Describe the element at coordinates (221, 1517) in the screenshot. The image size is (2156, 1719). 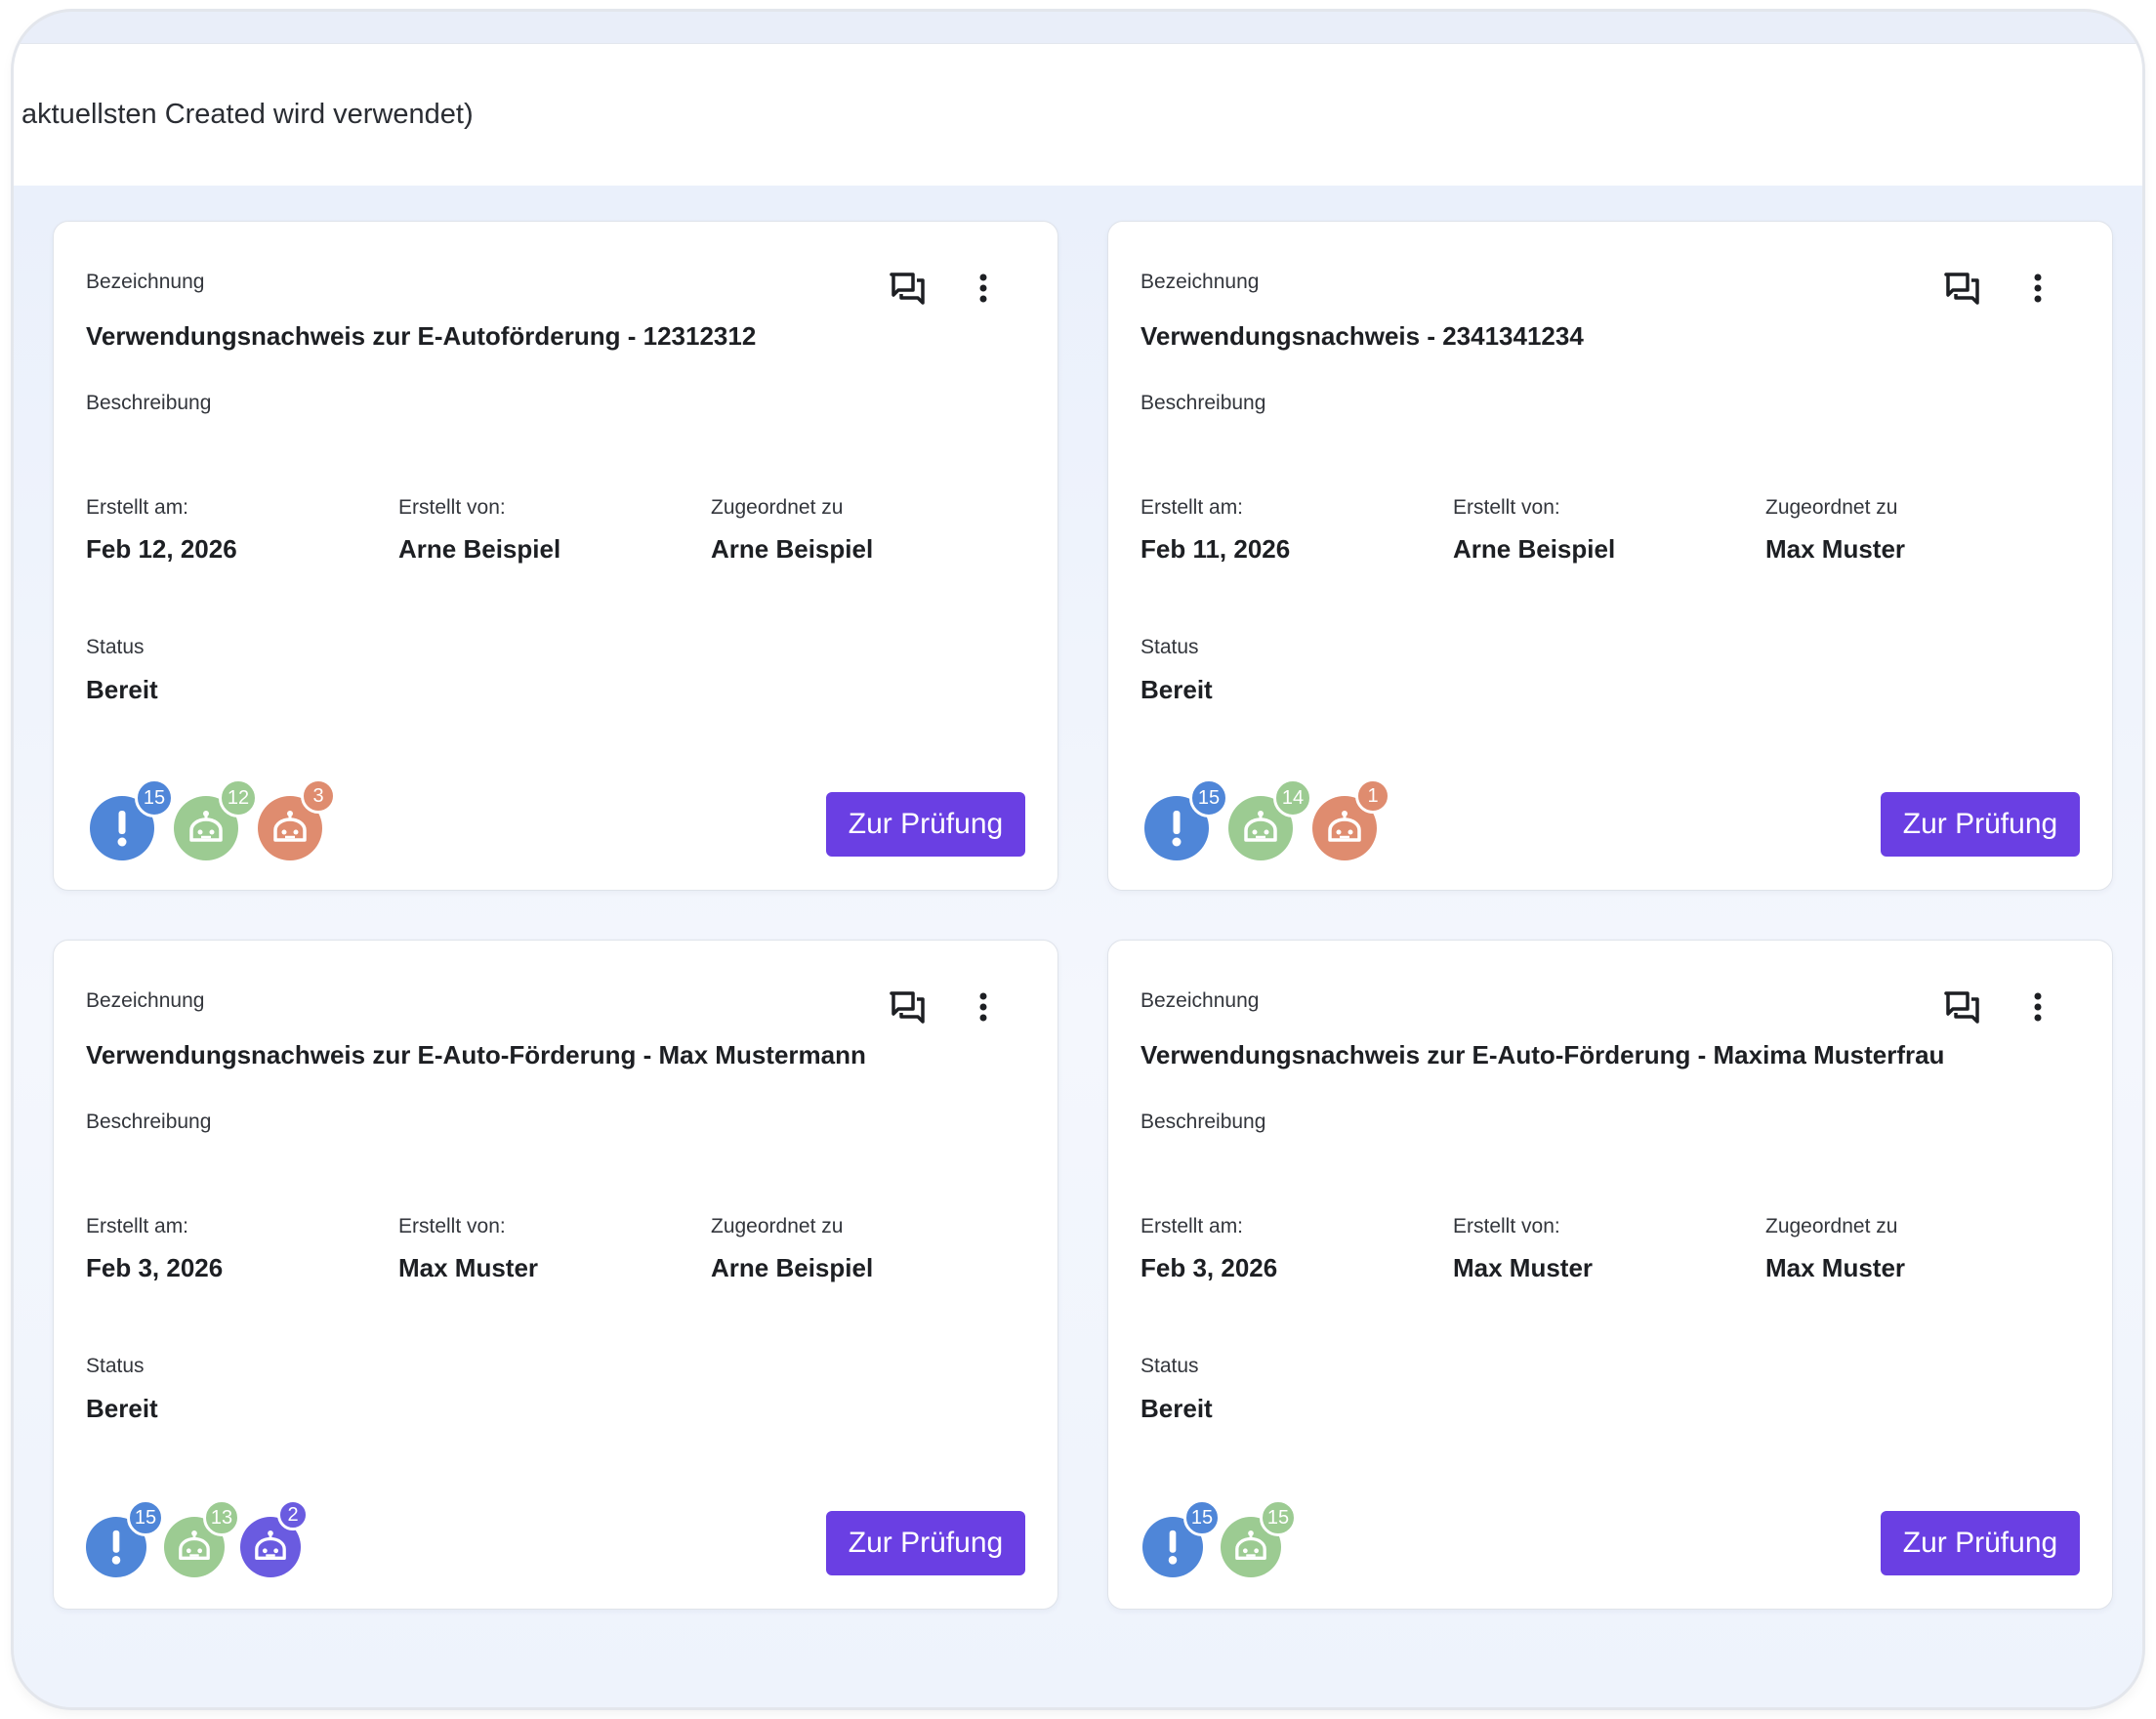
I see `count-badge: 13` at that location.